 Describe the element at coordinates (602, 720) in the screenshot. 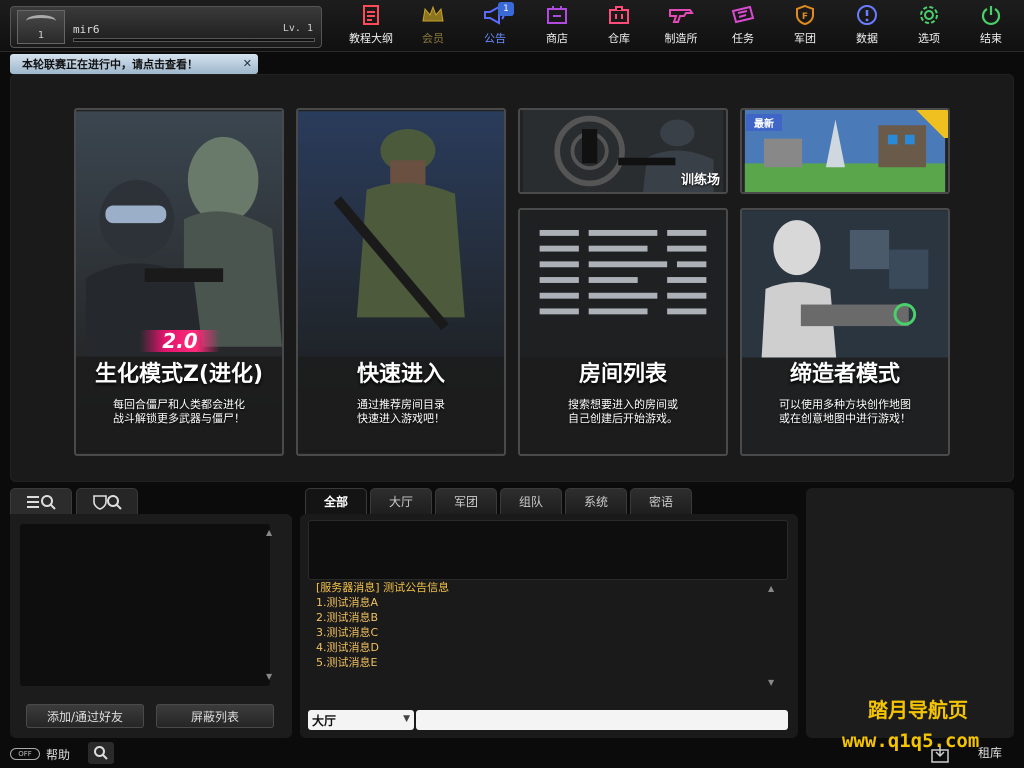

I see `chat-input` at that location.